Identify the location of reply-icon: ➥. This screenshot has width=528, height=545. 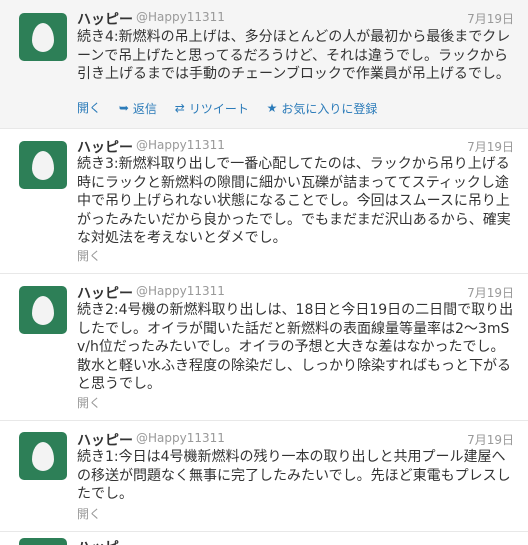
(123, 108).